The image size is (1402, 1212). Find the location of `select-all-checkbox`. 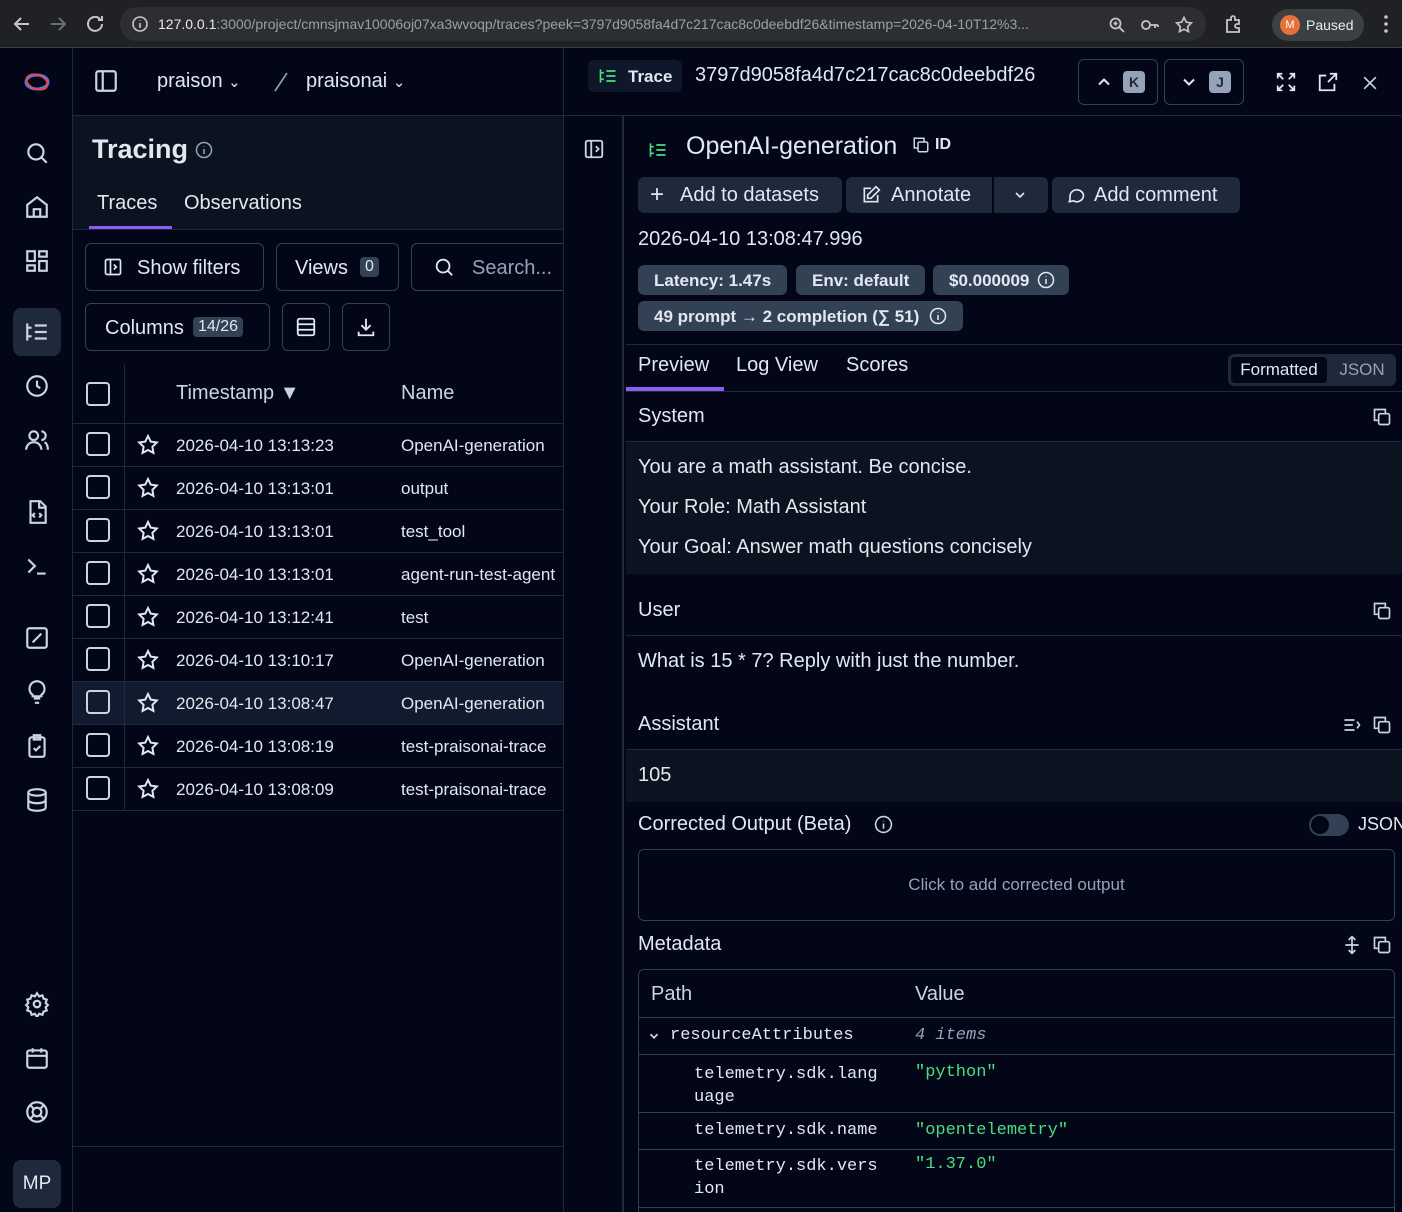

select-all-checkbox is located at coordinates (98, 394).